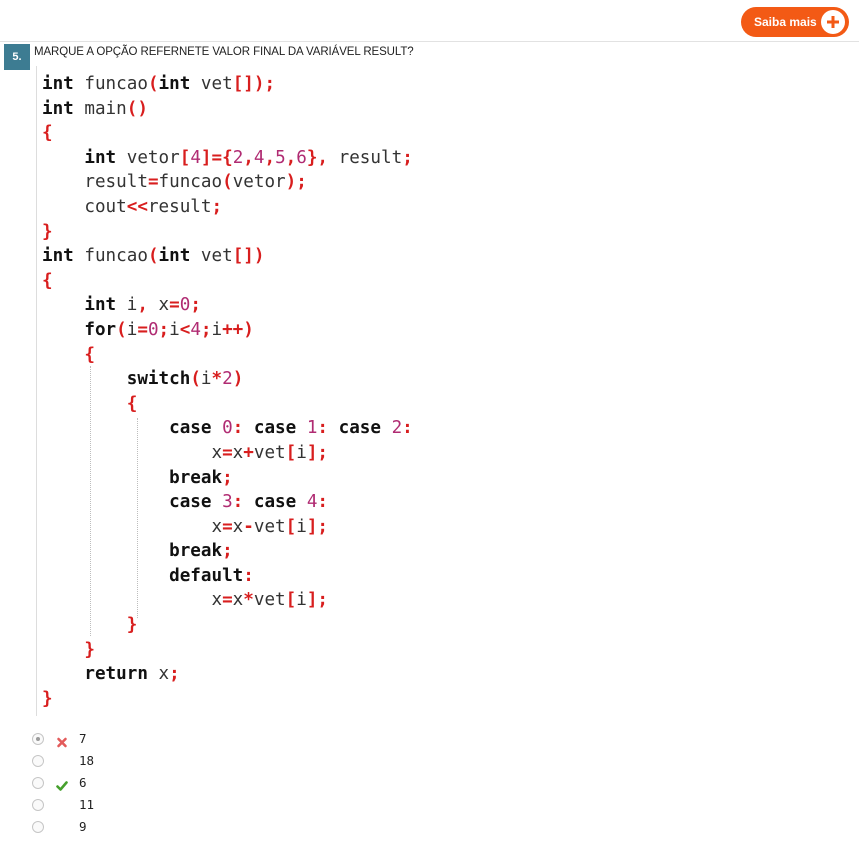  I want to click on answer-option: 6, so click(112, 785).